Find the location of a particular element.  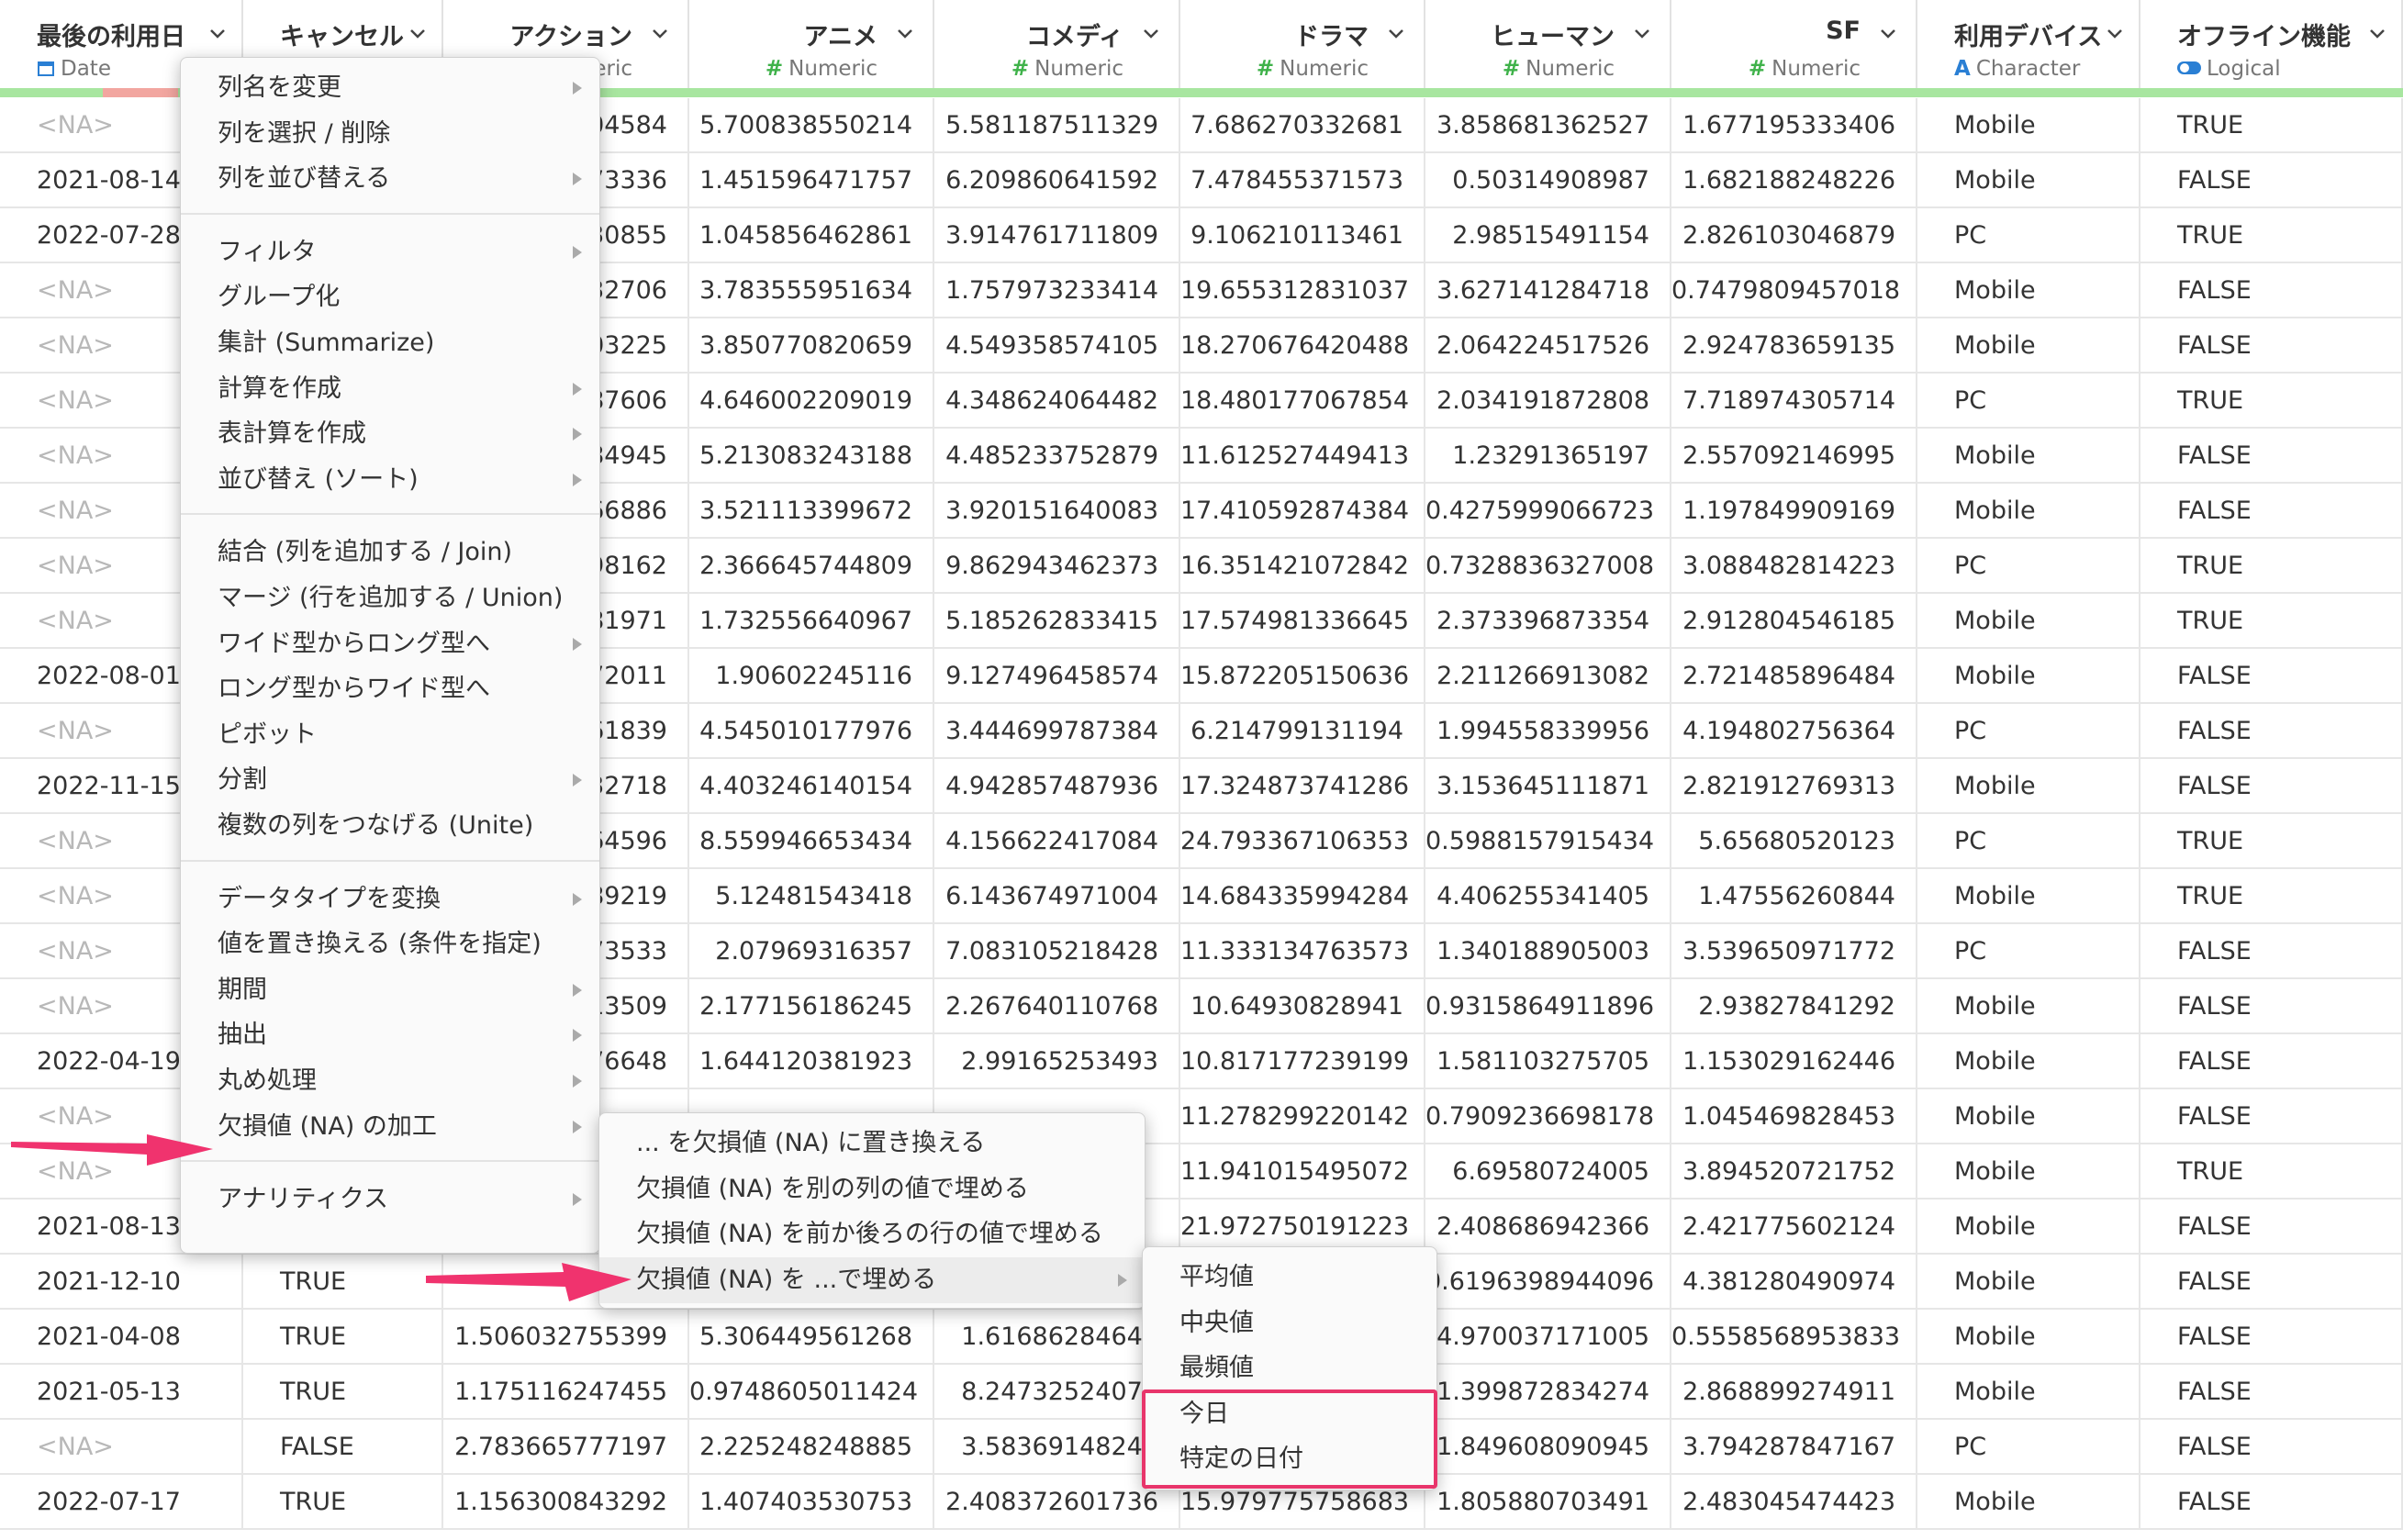

table-cell: 5.700838550214 is located at coordinates (811, 125).